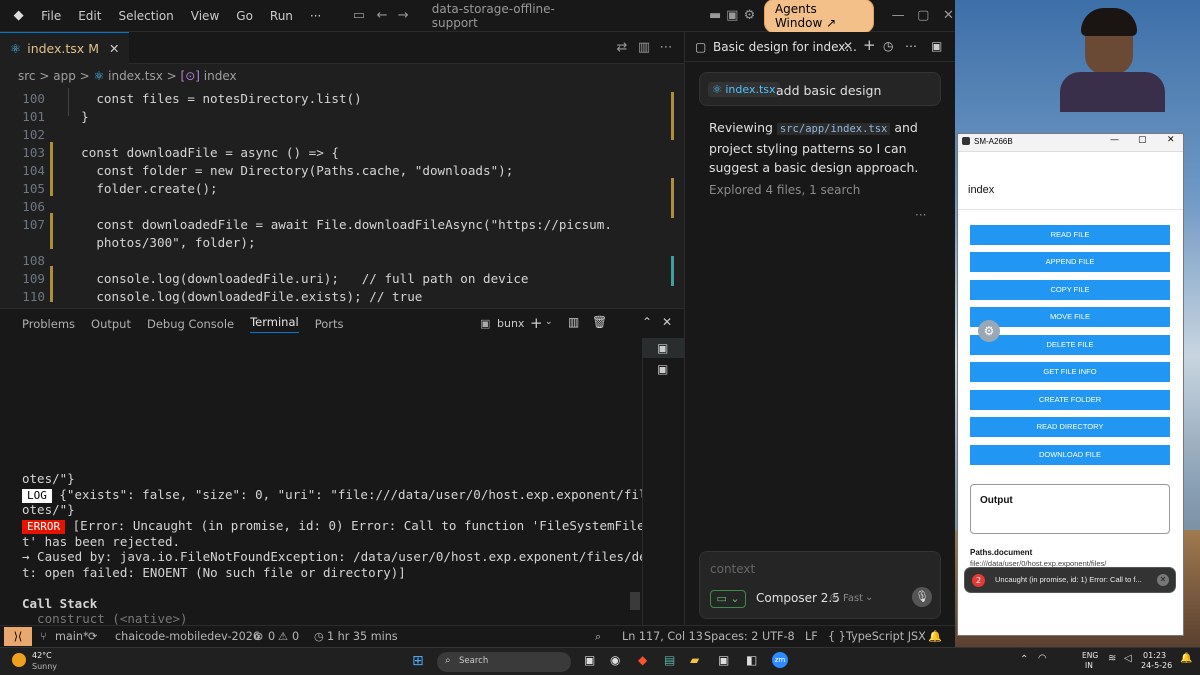 This screenshot has height=675, width=1200. Describe the element at coordinates (811, 636) in the screenshot. I see `line-ending: LF` at that location.